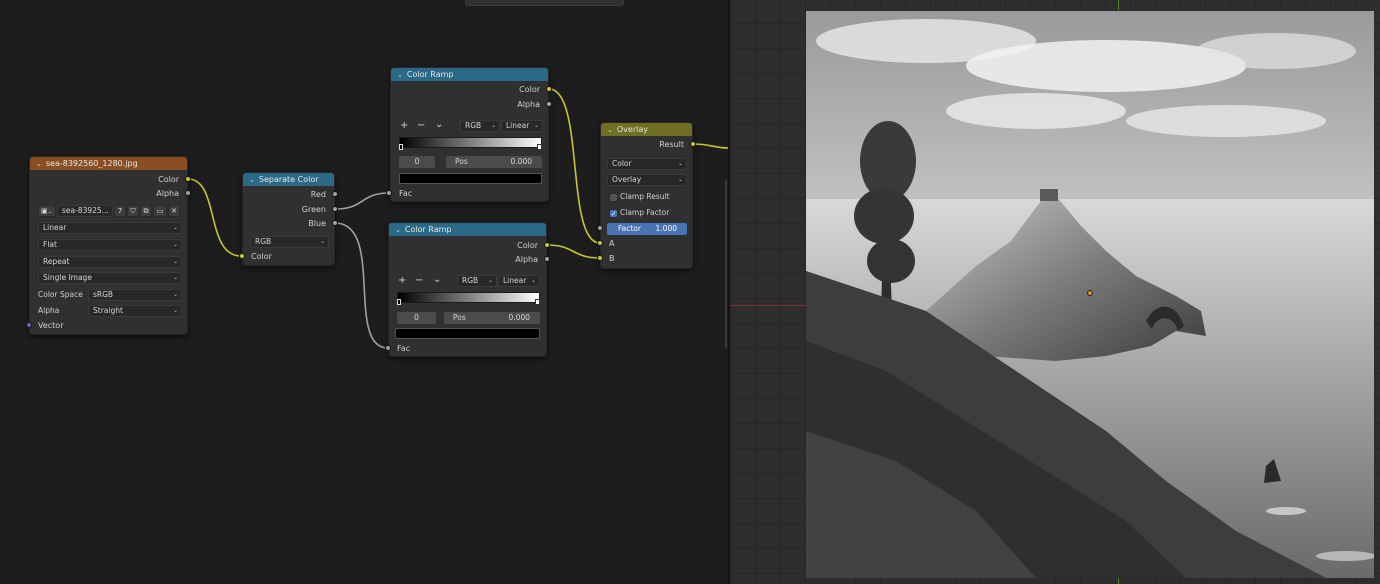  I want to click on unlink-close-icon: ✕, so click(174, 211).